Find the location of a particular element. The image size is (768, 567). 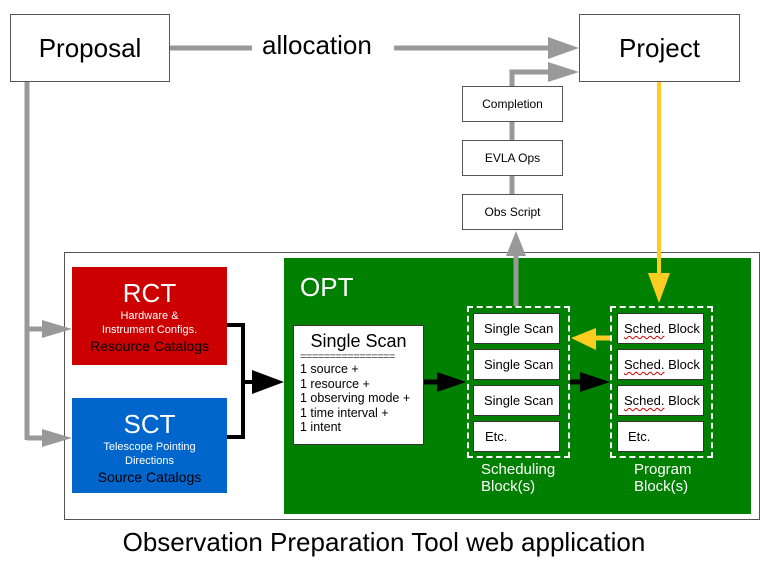

completion-box: Completion is located at coordinates (512, 104).